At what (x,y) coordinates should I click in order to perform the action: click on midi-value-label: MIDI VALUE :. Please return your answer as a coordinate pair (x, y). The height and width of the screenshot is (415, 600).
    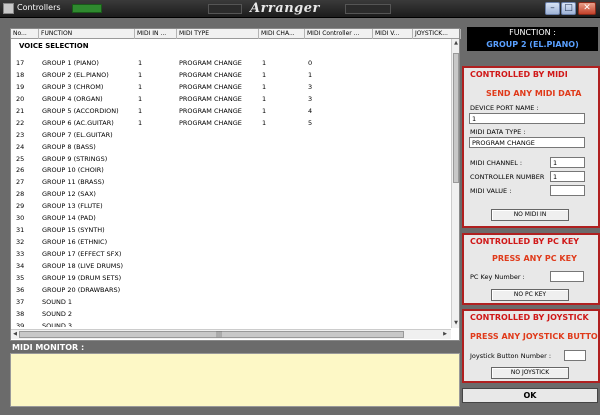
    Looking at the image, I should click on (491, 191).